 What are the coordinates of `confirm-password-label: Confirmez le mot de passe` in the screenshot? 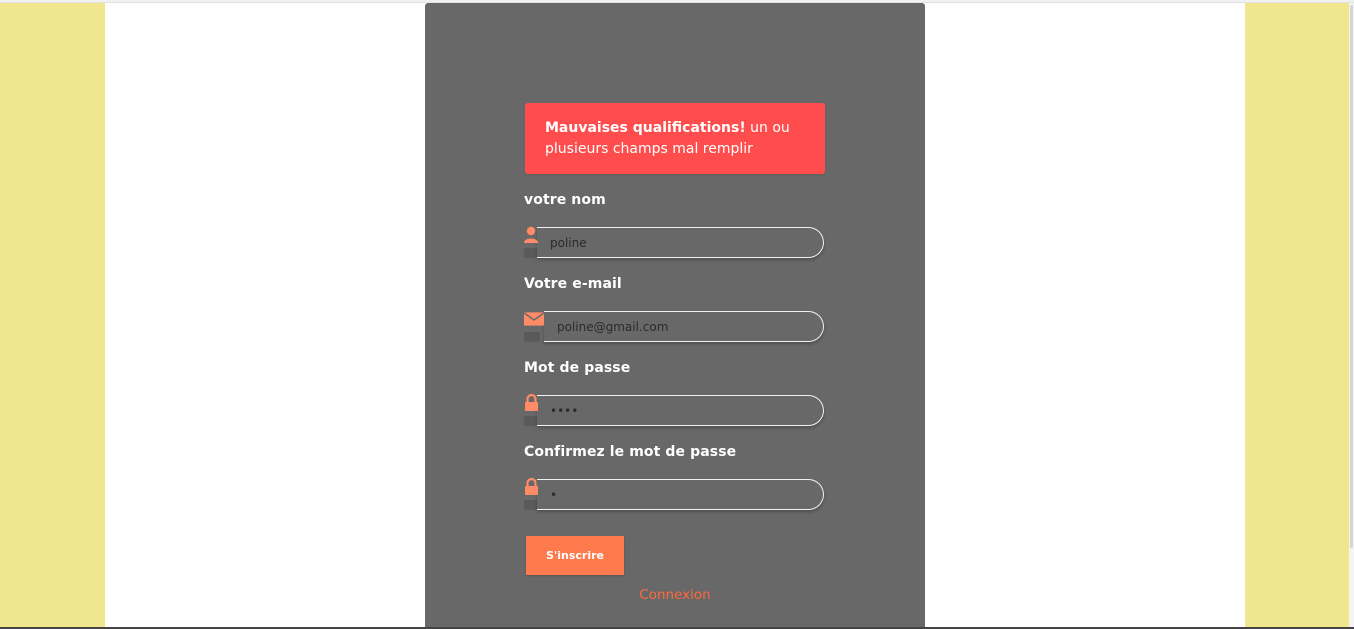 It's located at (630, 452).